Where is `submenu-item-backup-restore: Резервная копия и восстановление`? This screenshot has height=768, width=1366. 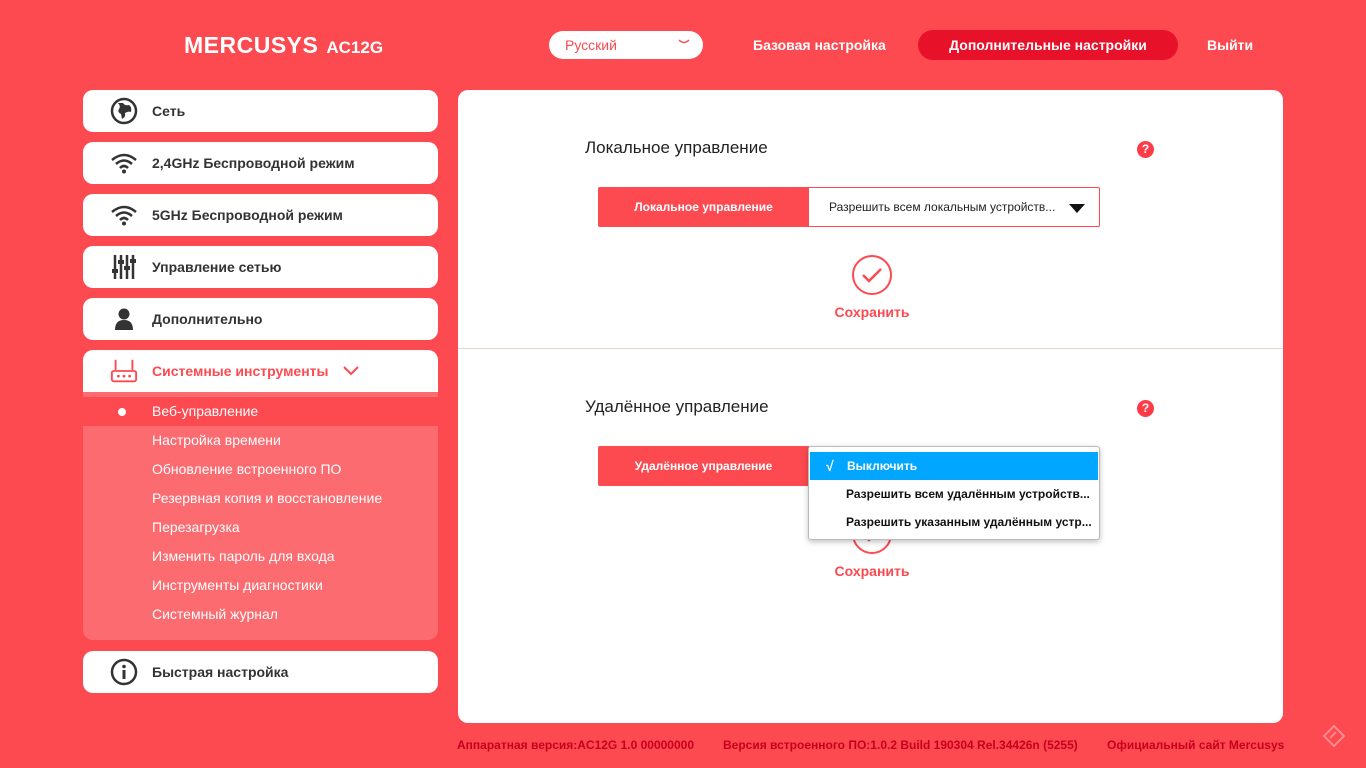 submenu-item-backup-restore: Резервная копия и восстановление is located at coordinates (260, 498).